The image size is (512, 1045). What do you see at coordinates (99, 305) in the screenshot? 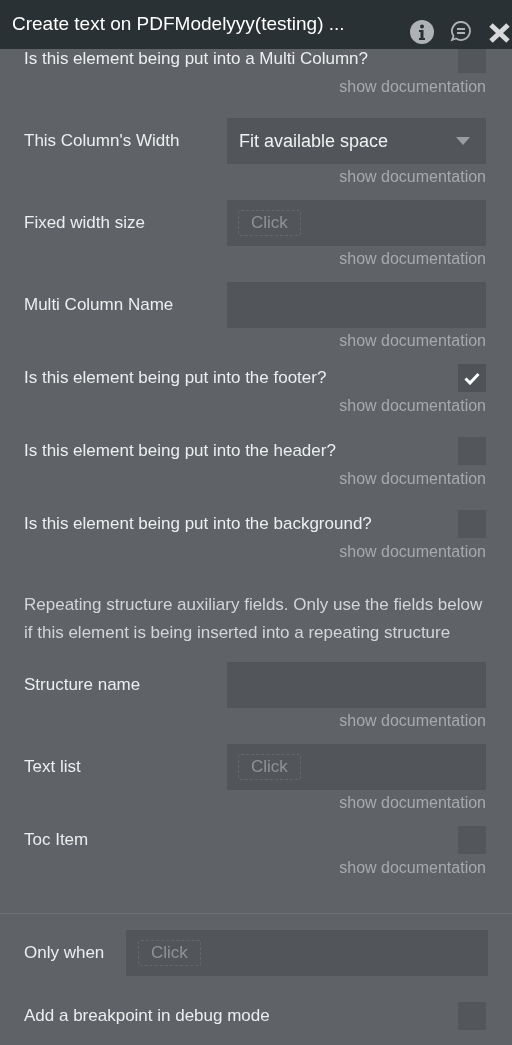
I see `field-label: Multi Column Name` at bounding box center [99, 305].